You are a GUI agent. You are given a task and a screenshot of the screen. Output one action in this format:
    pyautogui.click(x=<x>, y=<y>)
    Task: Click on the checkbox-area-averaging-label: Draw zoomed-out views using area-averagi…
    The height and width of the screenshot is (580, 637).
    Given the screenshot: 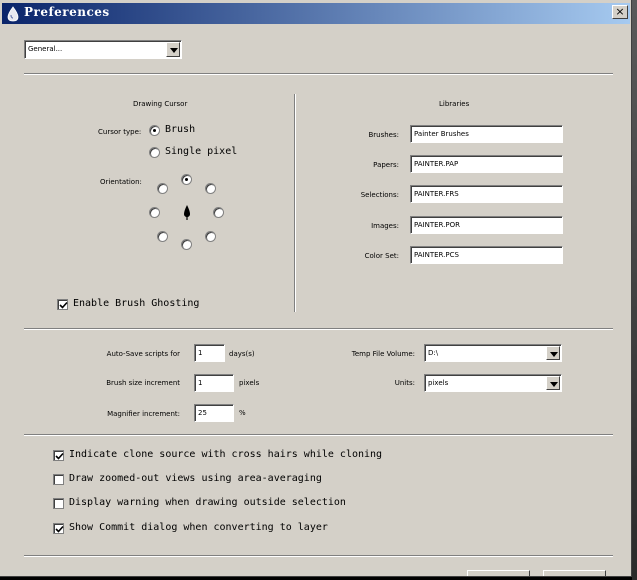 What is the action you would take?
    pyautogui.click(x=195, y=478)
    